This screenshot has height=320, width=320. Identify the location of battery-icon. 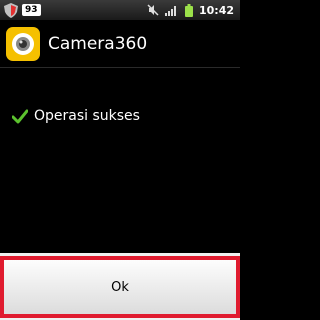
(188, 10).